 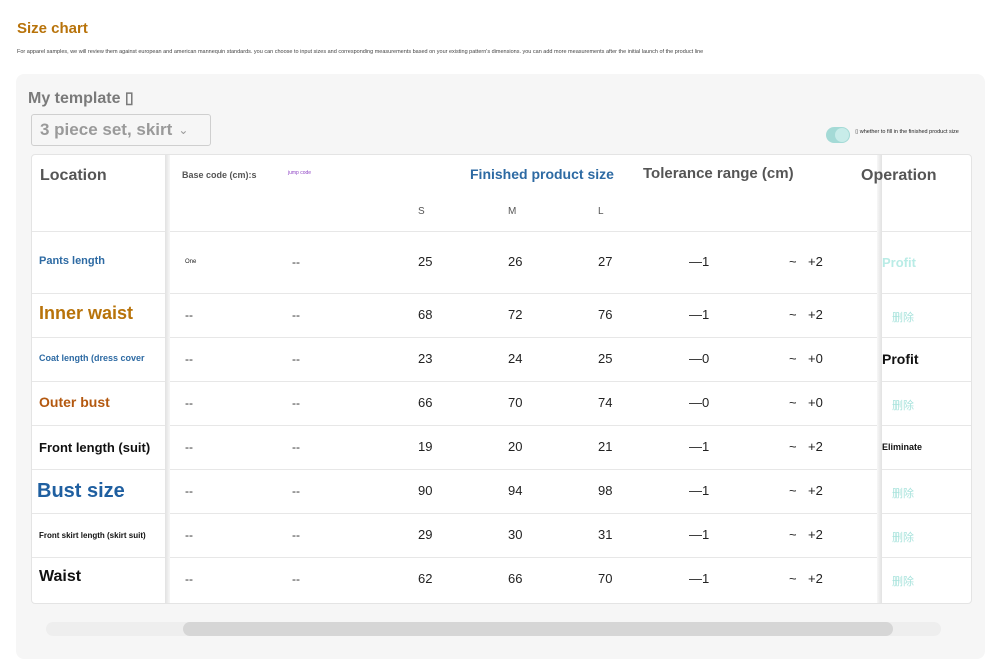 I want to click on fixed-column-shadow-left, so click(x=167, y=379).